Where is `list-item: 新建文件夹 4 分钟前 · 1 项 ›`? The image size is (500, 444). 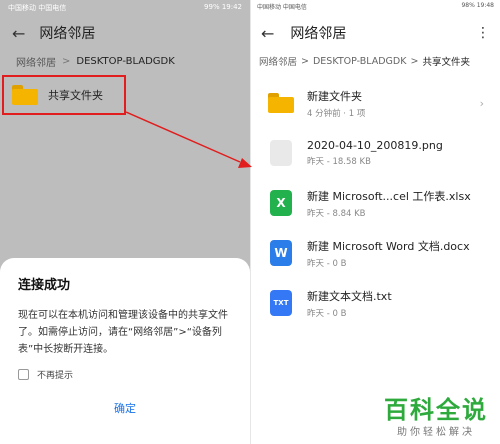 list-item: 新建文件夹 4 分钟前 · 1 项 › is located at coordinates (375, 103).